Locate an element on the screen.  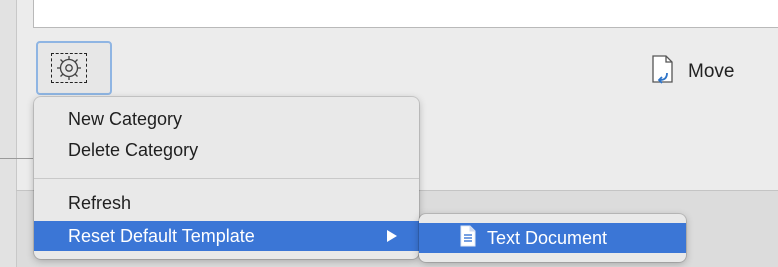
submenu-arrow-icon is located at coordinates (392, 236).